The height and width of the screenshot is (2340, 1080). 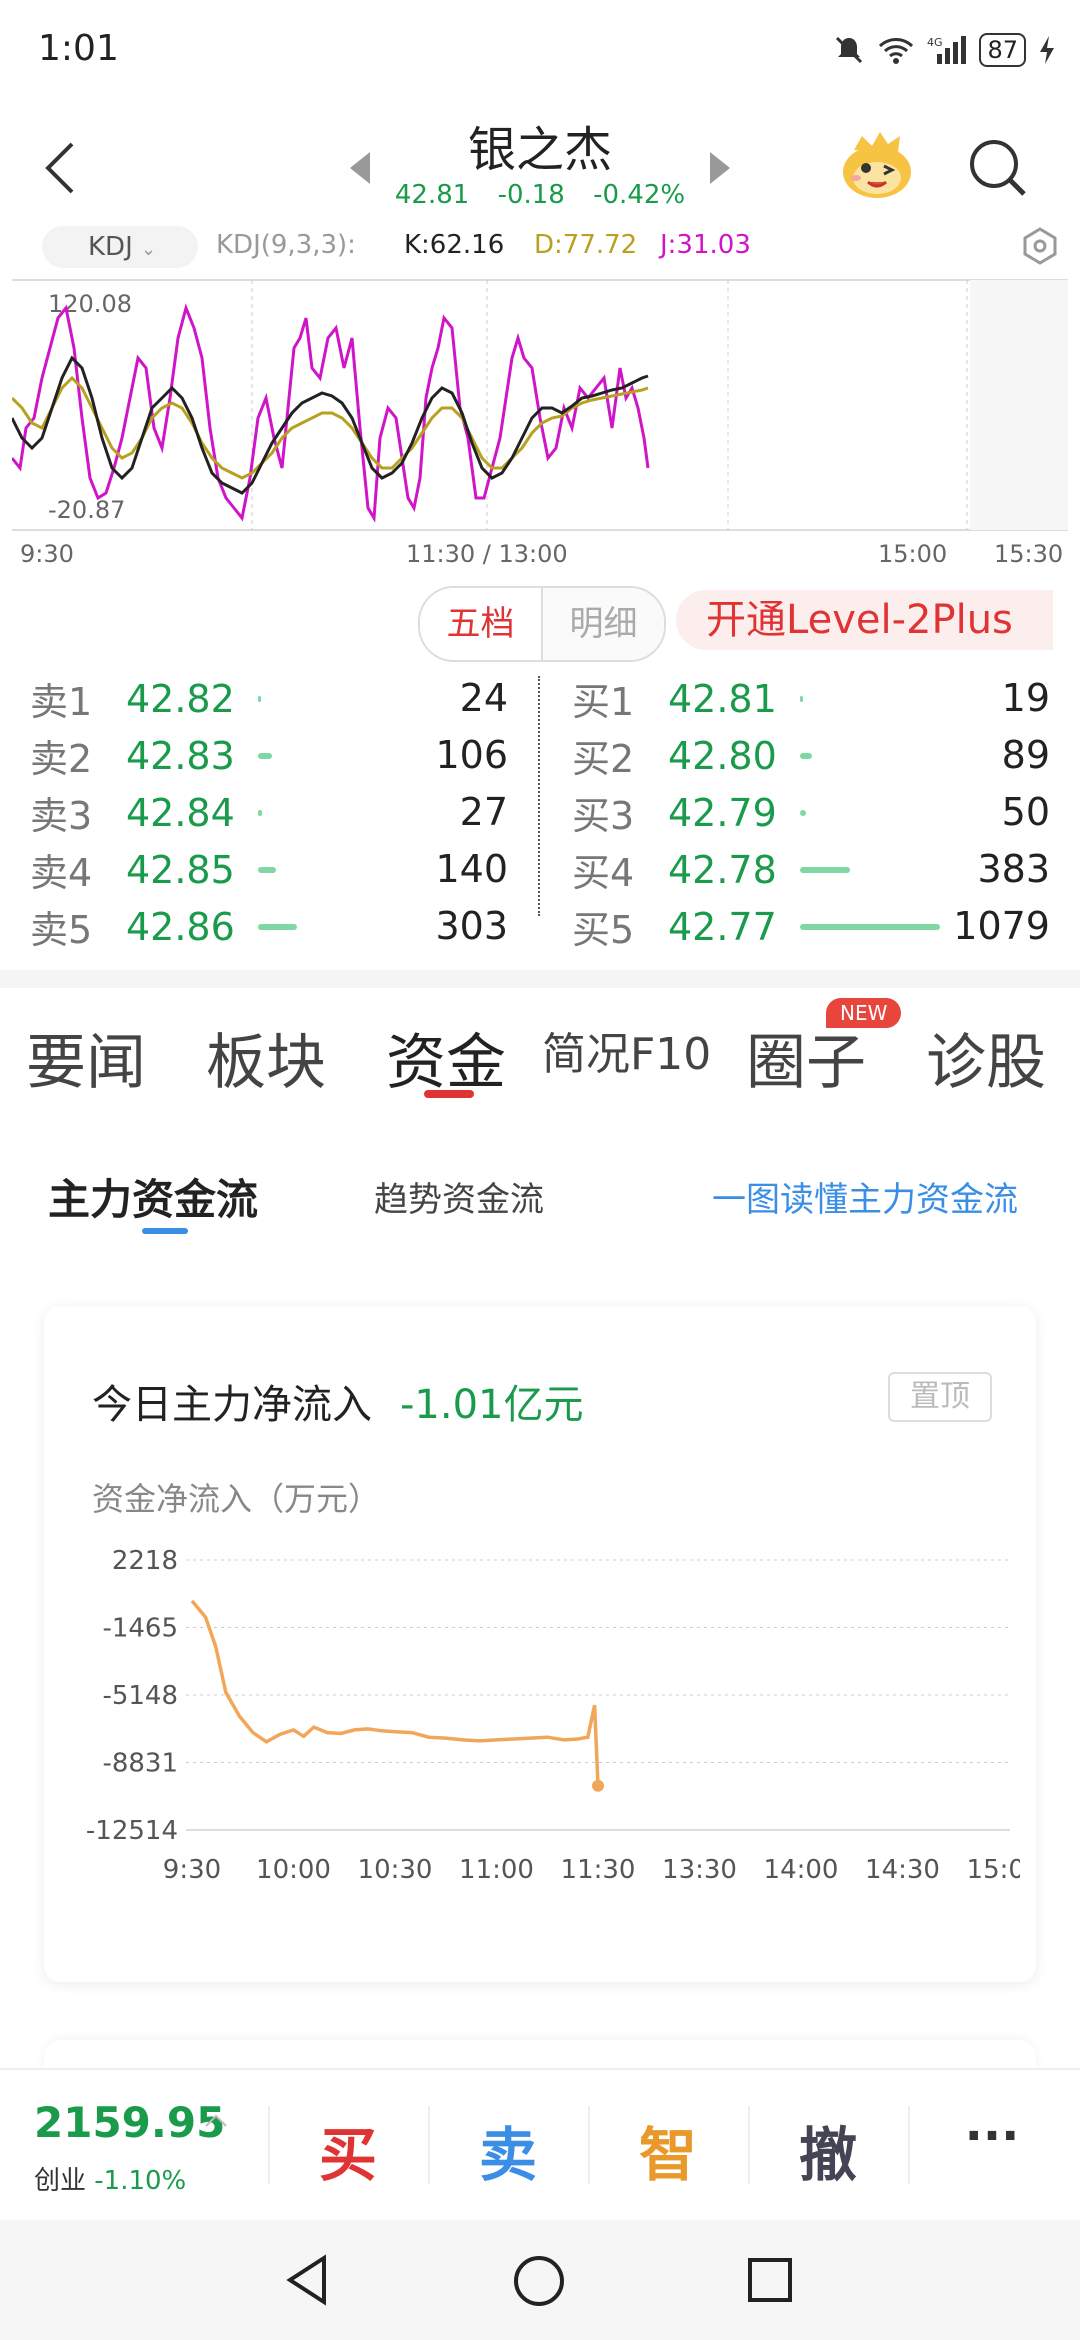 What do you see at coordinates (78, 48) in the screenshot?
I see `status-time: 1:01` at bounding box center [78, 48].